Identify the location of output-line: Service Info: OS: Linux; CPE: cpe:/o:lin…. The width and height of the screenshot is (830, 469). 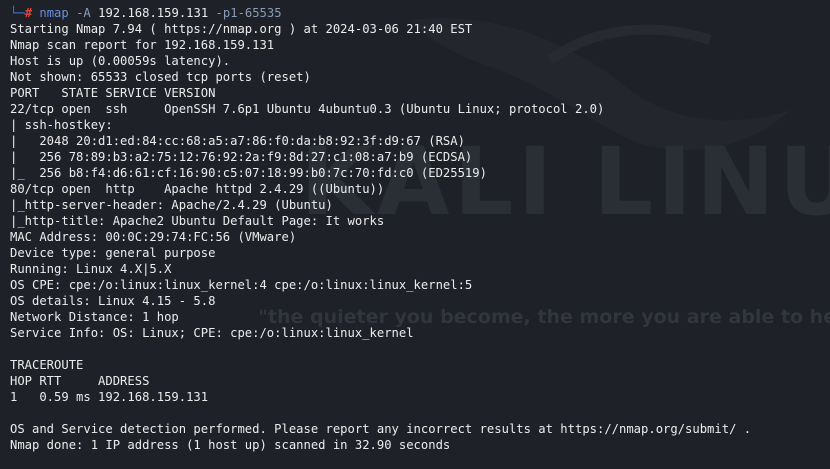
(212, 333).